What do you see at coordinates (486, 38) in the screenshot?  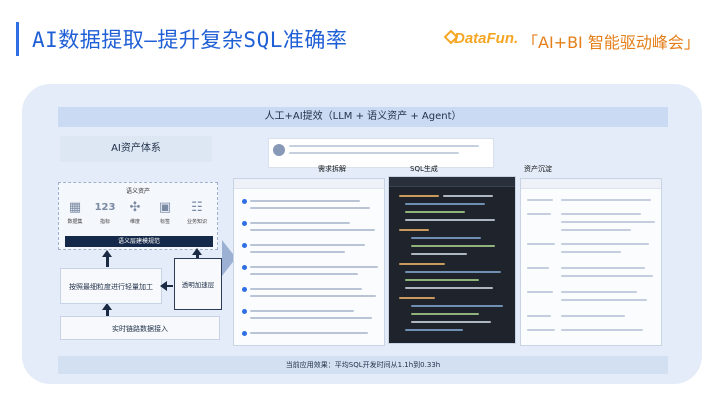 I see `brand-logo-text: DataFun.` at bounding box center [486, 38].